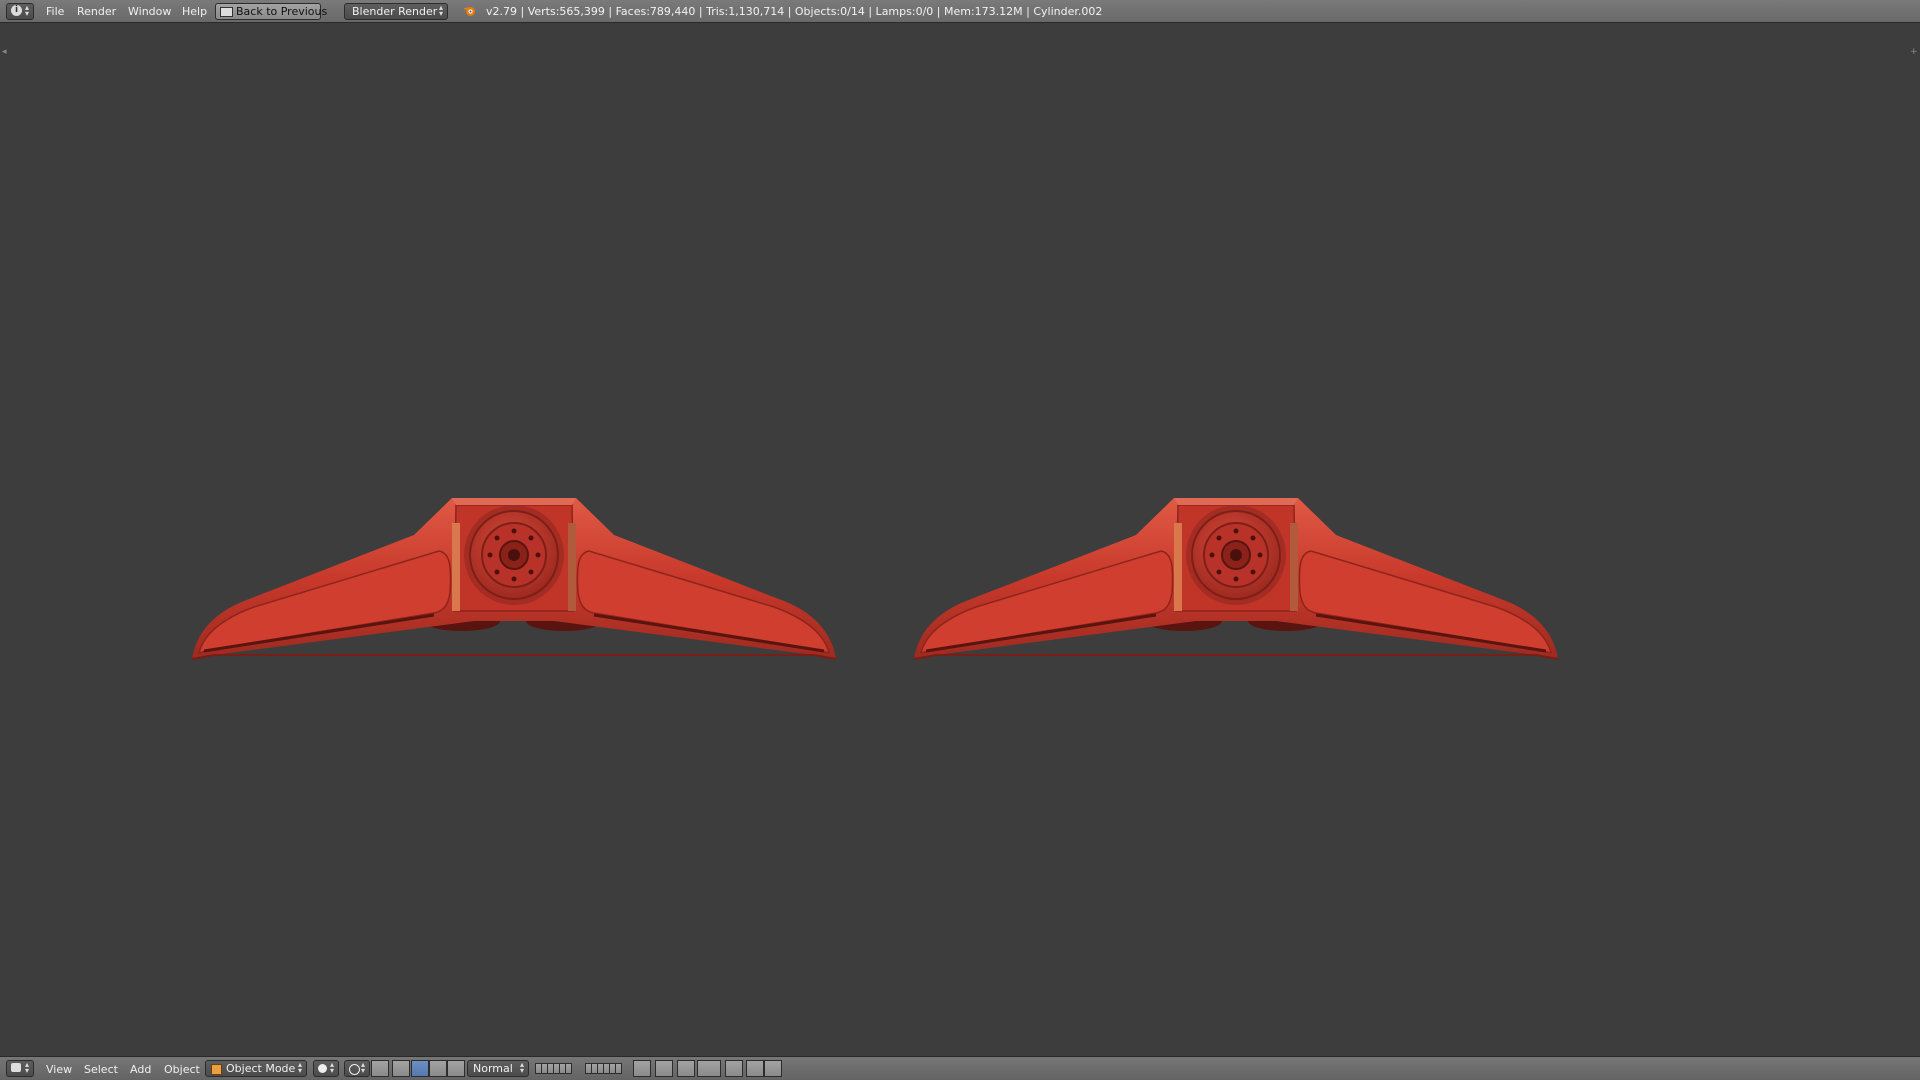 Image resolution: width=1920 pixels, height=1080 pixels. Describe the element at coordinates (182, 1069) in the screenshot. I see `menu-object: Object` at that location.